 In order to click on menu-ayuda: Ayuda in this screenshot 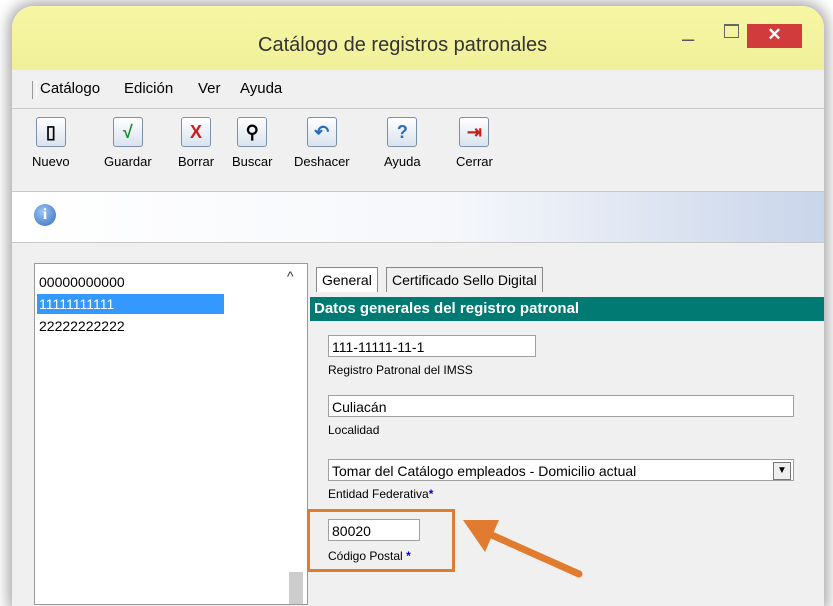, I will do `click(261, 88)`.